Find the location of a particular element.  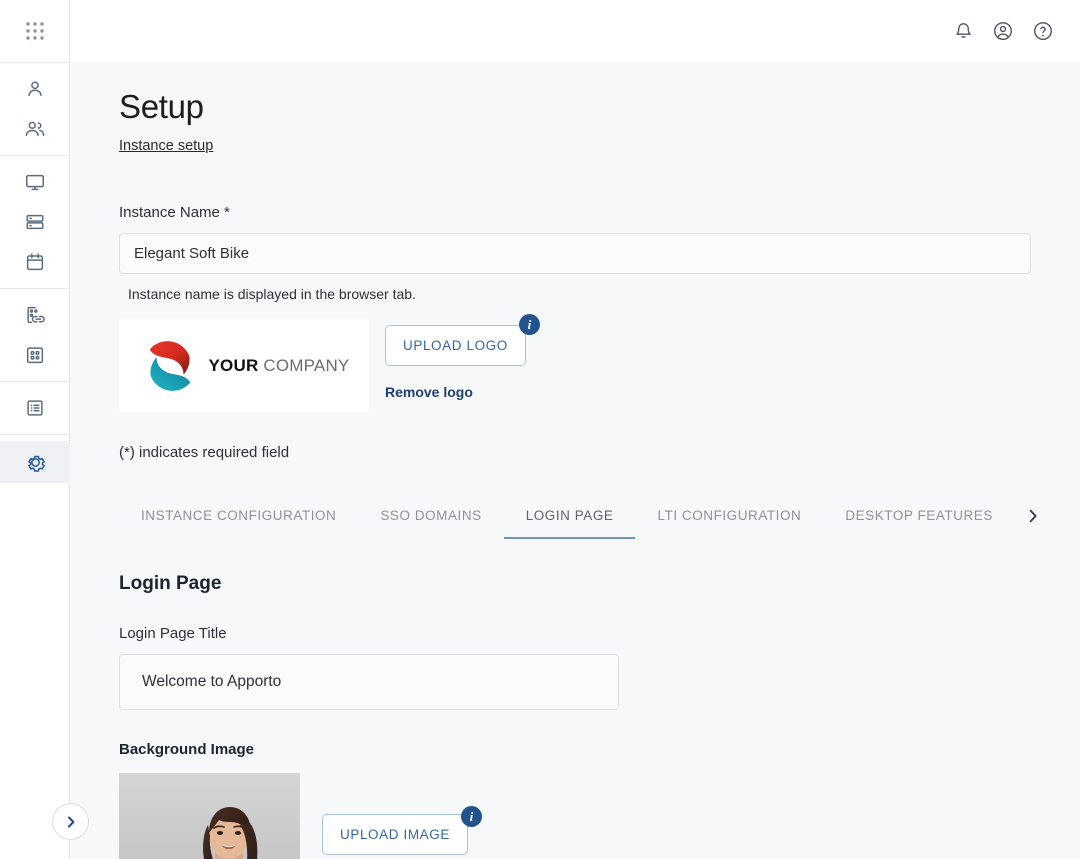

background-image-row: UPLOAD IMAGE i is located at coordinates (599, 816).